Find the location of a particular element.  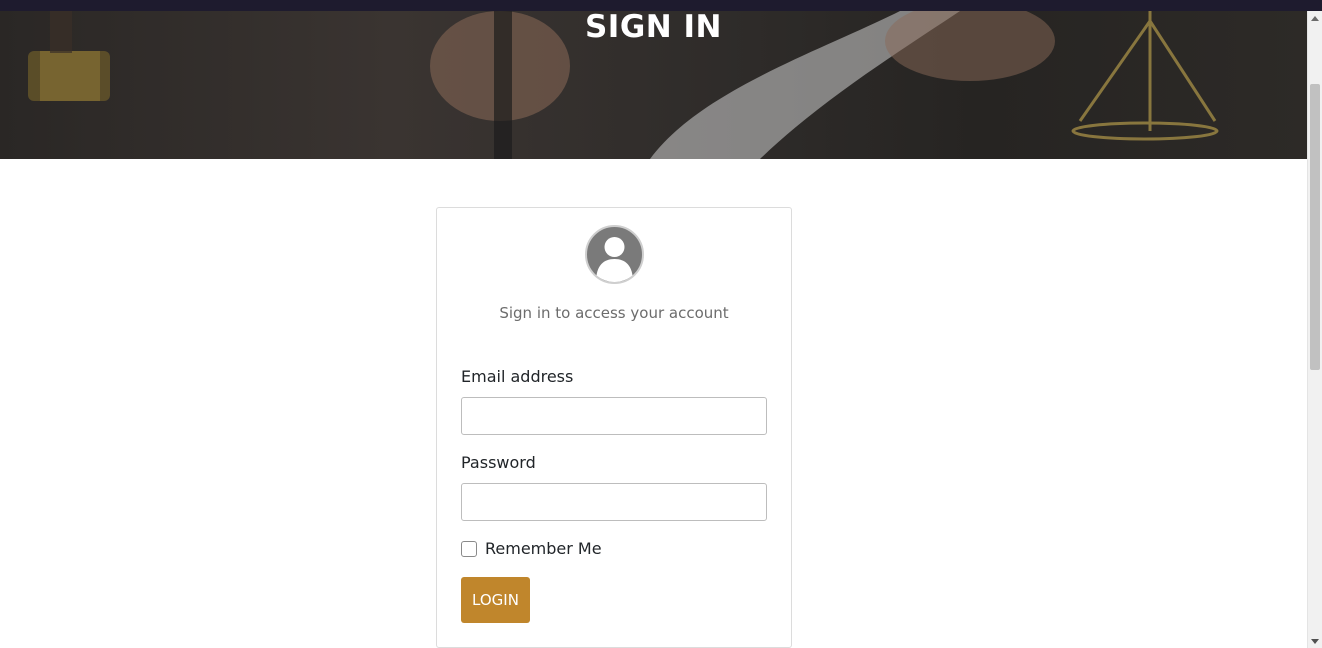

scroll-thumb is located at coordinates (1315, 227).